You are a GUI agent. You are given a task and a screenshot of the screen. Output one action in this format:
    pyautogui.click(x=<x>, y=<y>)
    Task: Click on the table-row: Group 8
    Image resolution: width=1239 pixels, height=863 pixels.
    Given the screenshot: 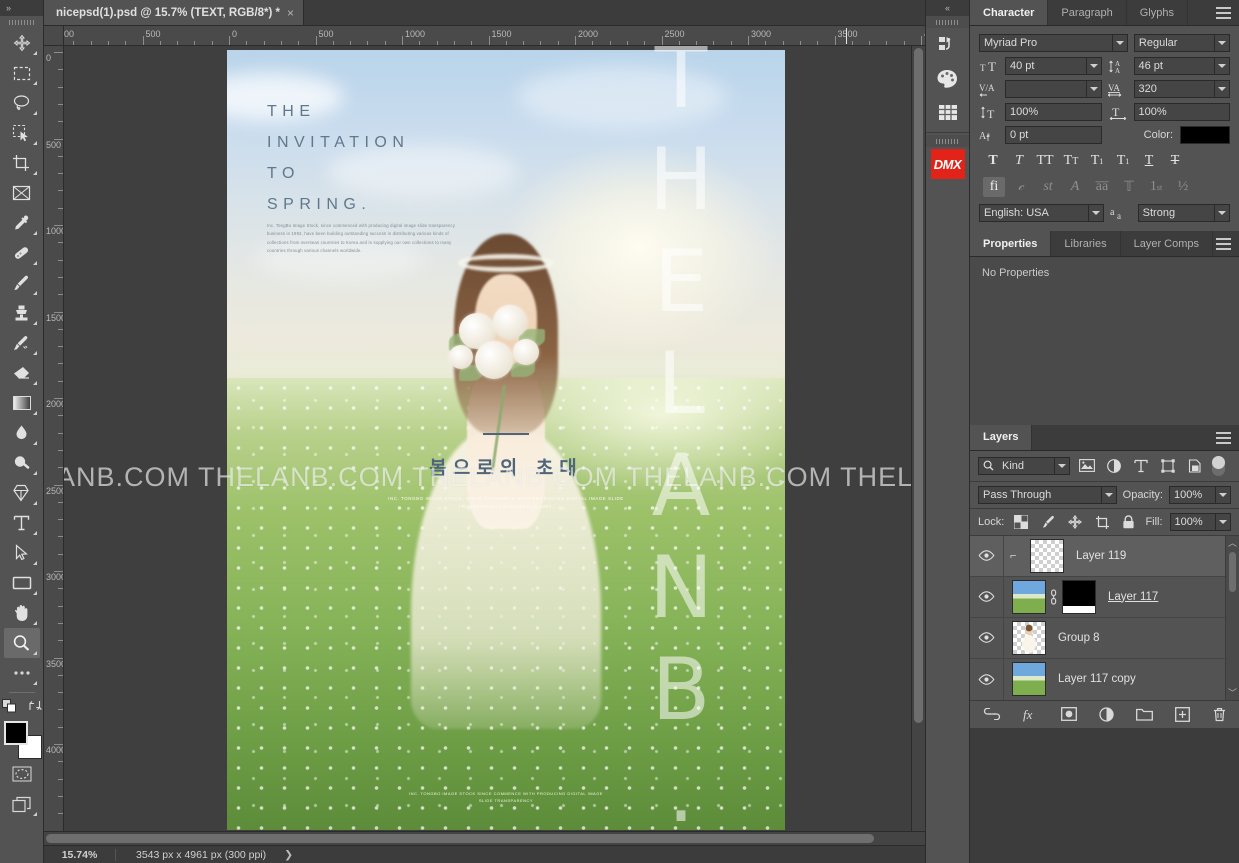 What is the action you would take?
    pyautogui.click(x=1104, y=638)
    